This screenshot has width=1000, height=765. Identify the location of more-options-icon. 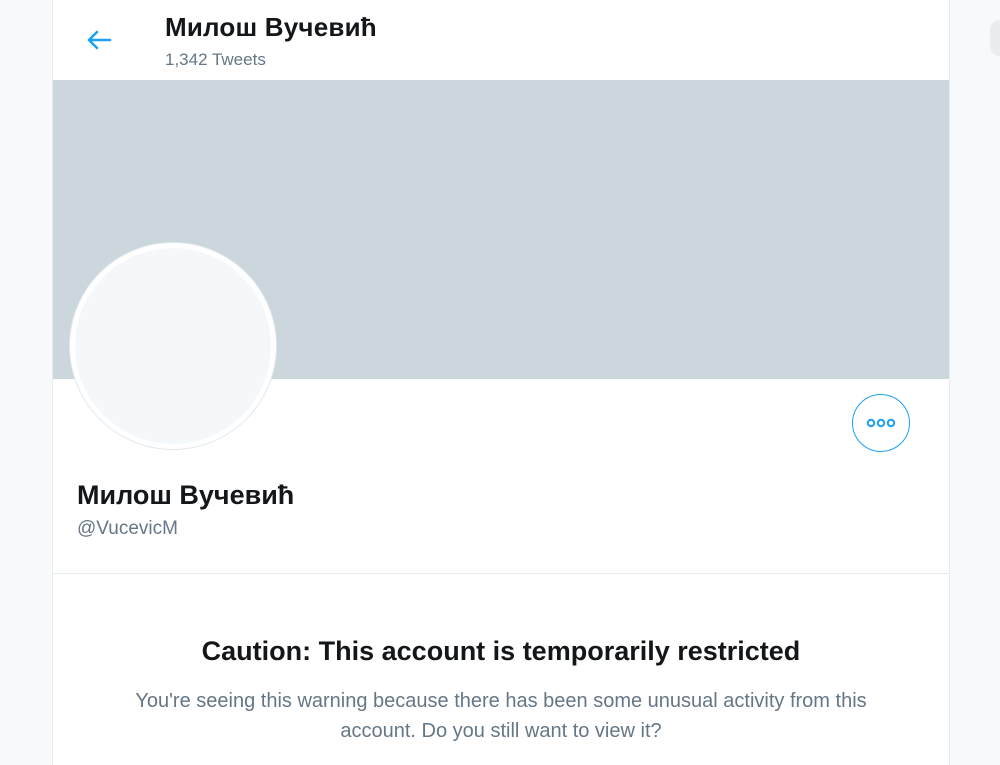
(881, 423).